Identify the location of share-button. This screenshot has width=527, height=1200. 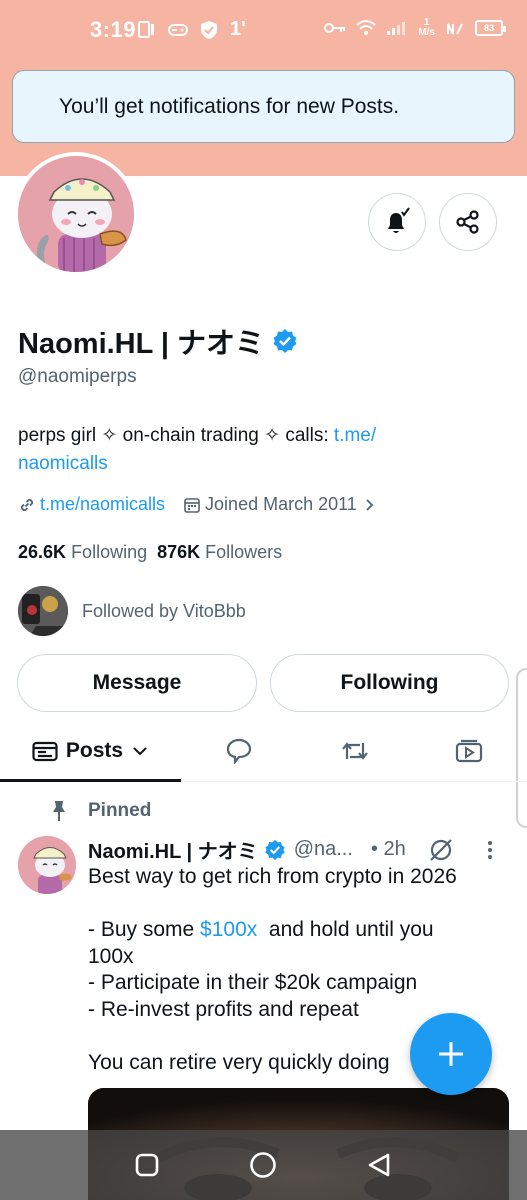
(468, 222).